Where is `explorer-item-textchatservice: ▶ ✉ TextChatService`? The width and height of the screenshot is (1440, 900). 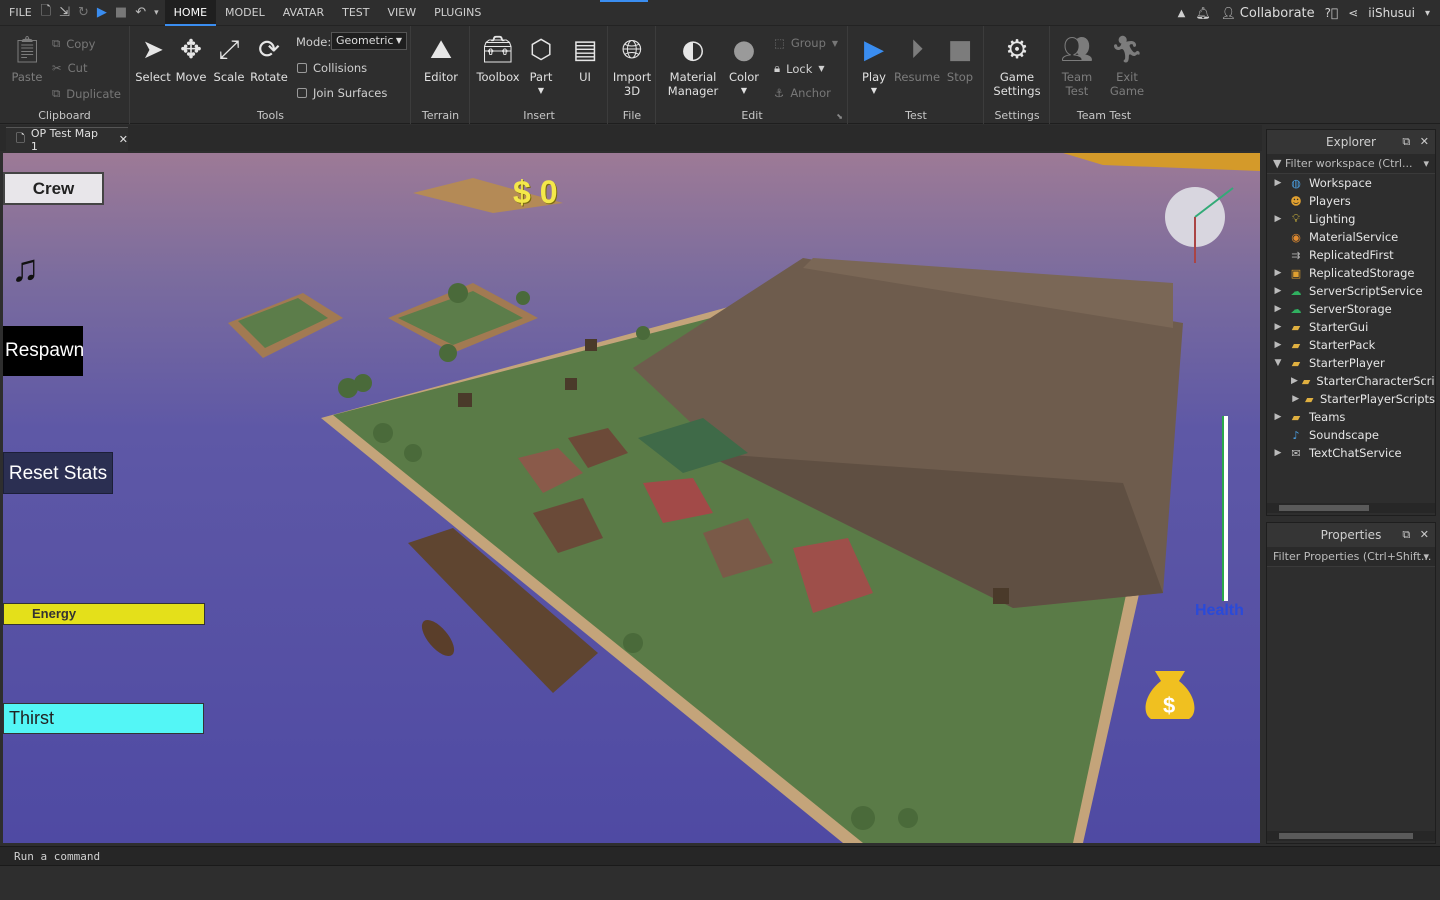
explorer-item-textchatservice: ▶ ✉ TextChatService is located at coordinates (1351, 453).